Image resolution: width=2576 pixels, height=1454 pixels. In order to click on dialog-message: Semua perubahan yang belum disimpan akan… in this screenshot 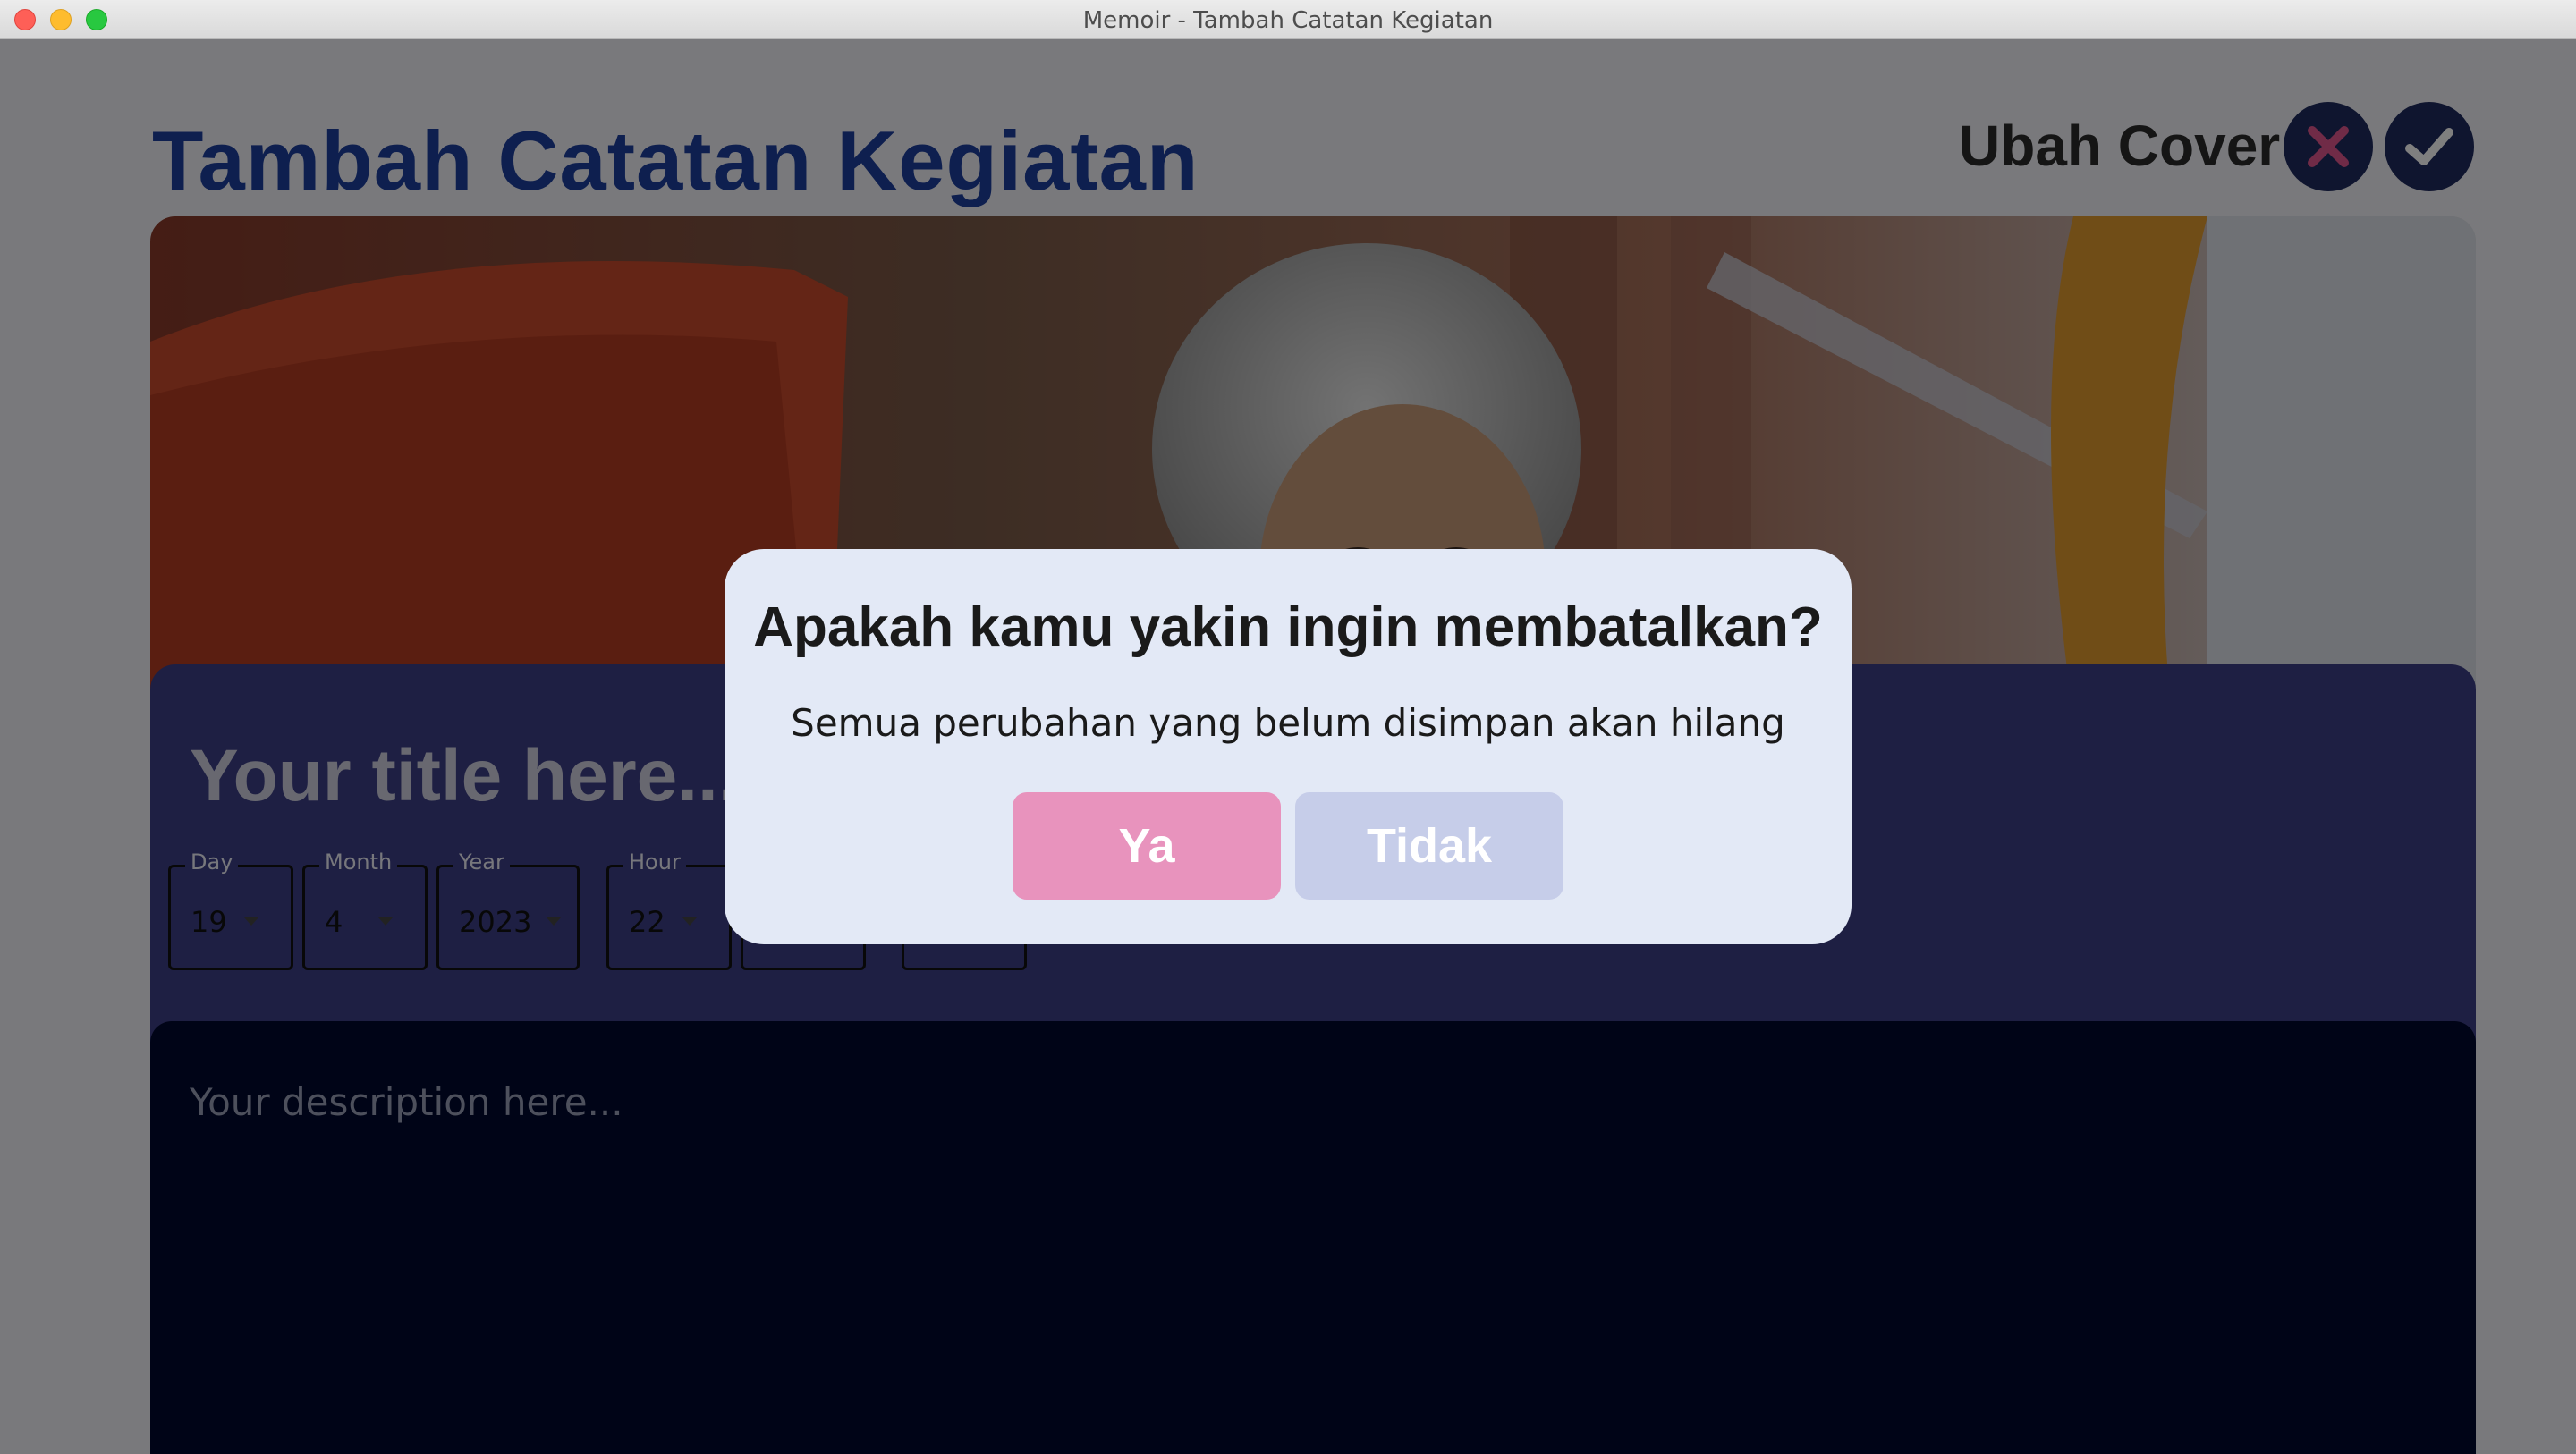, I will do `click(1288, 723)`.